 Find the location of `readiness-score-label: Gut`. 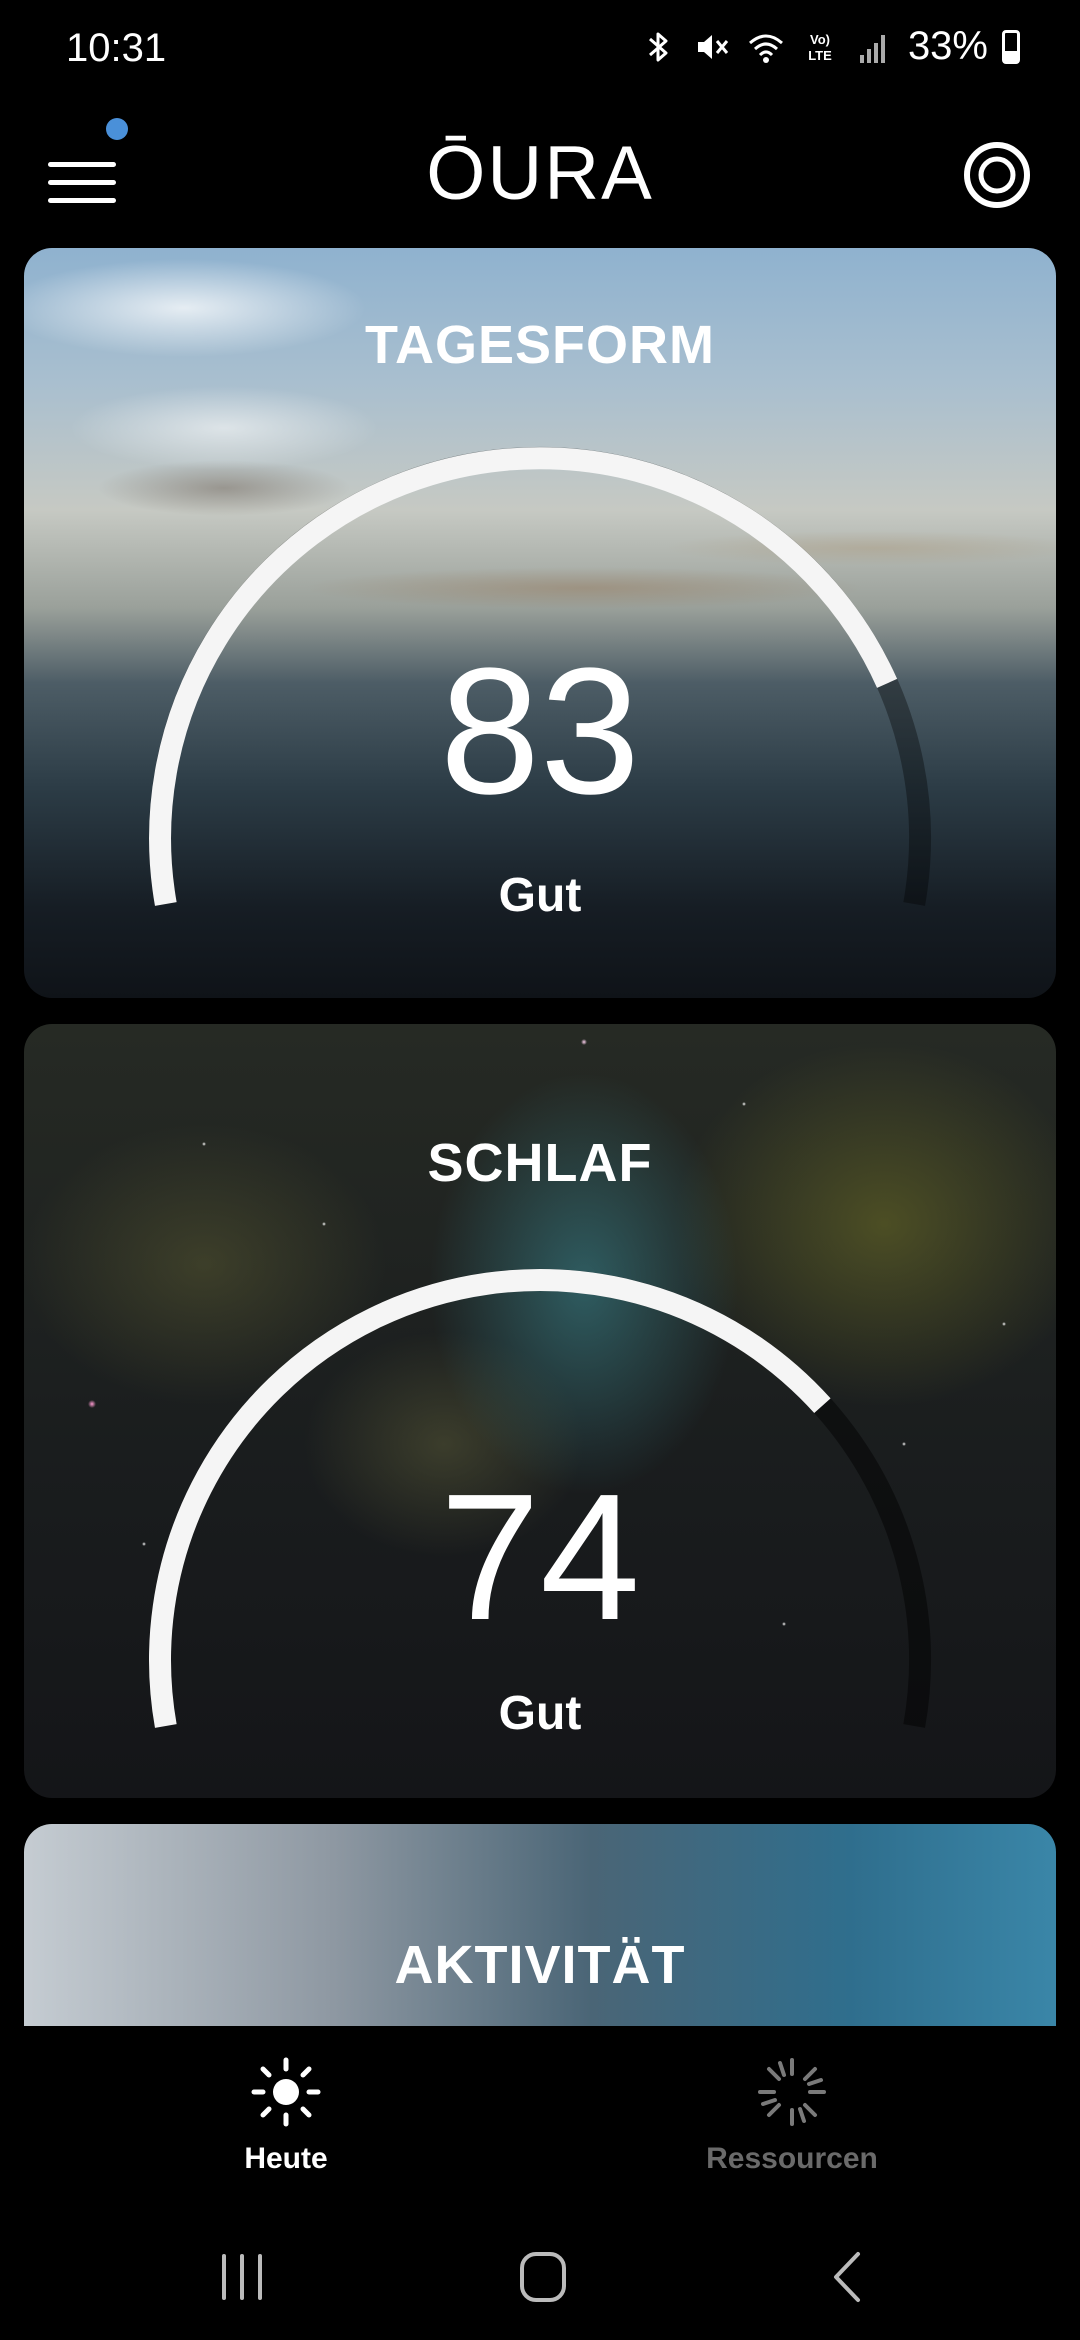

readiness-score-label: Gut is located at coordinates (540, 895).